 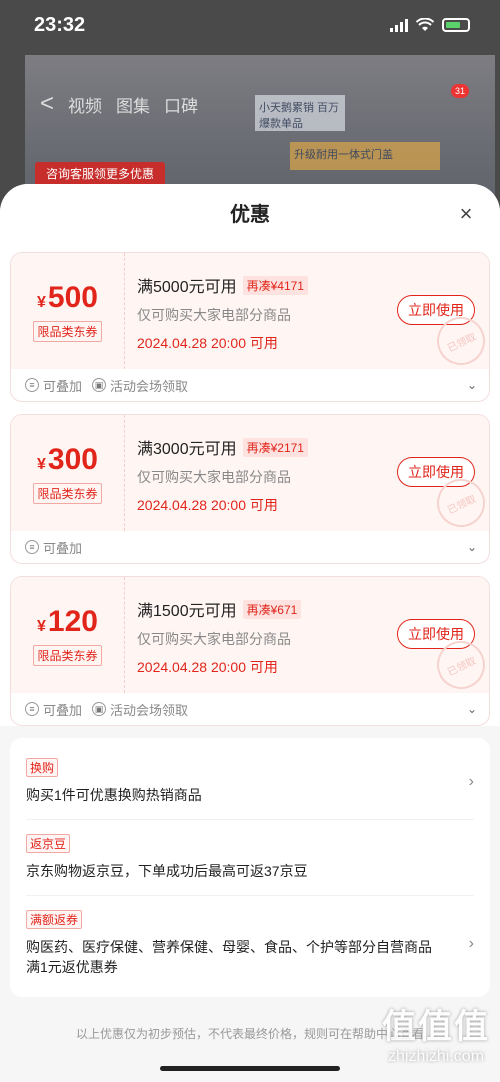 What do you see at coordinates (60, 24) in the screenshot?
I see `status-time: 23:32` at bounding box center [60, 24].